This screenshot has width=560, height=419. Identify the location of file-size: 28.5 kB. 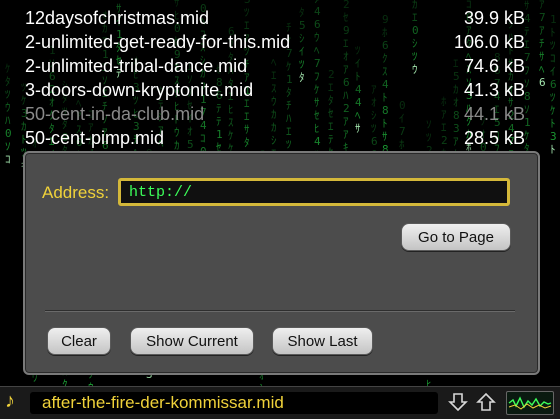
(494, 138).